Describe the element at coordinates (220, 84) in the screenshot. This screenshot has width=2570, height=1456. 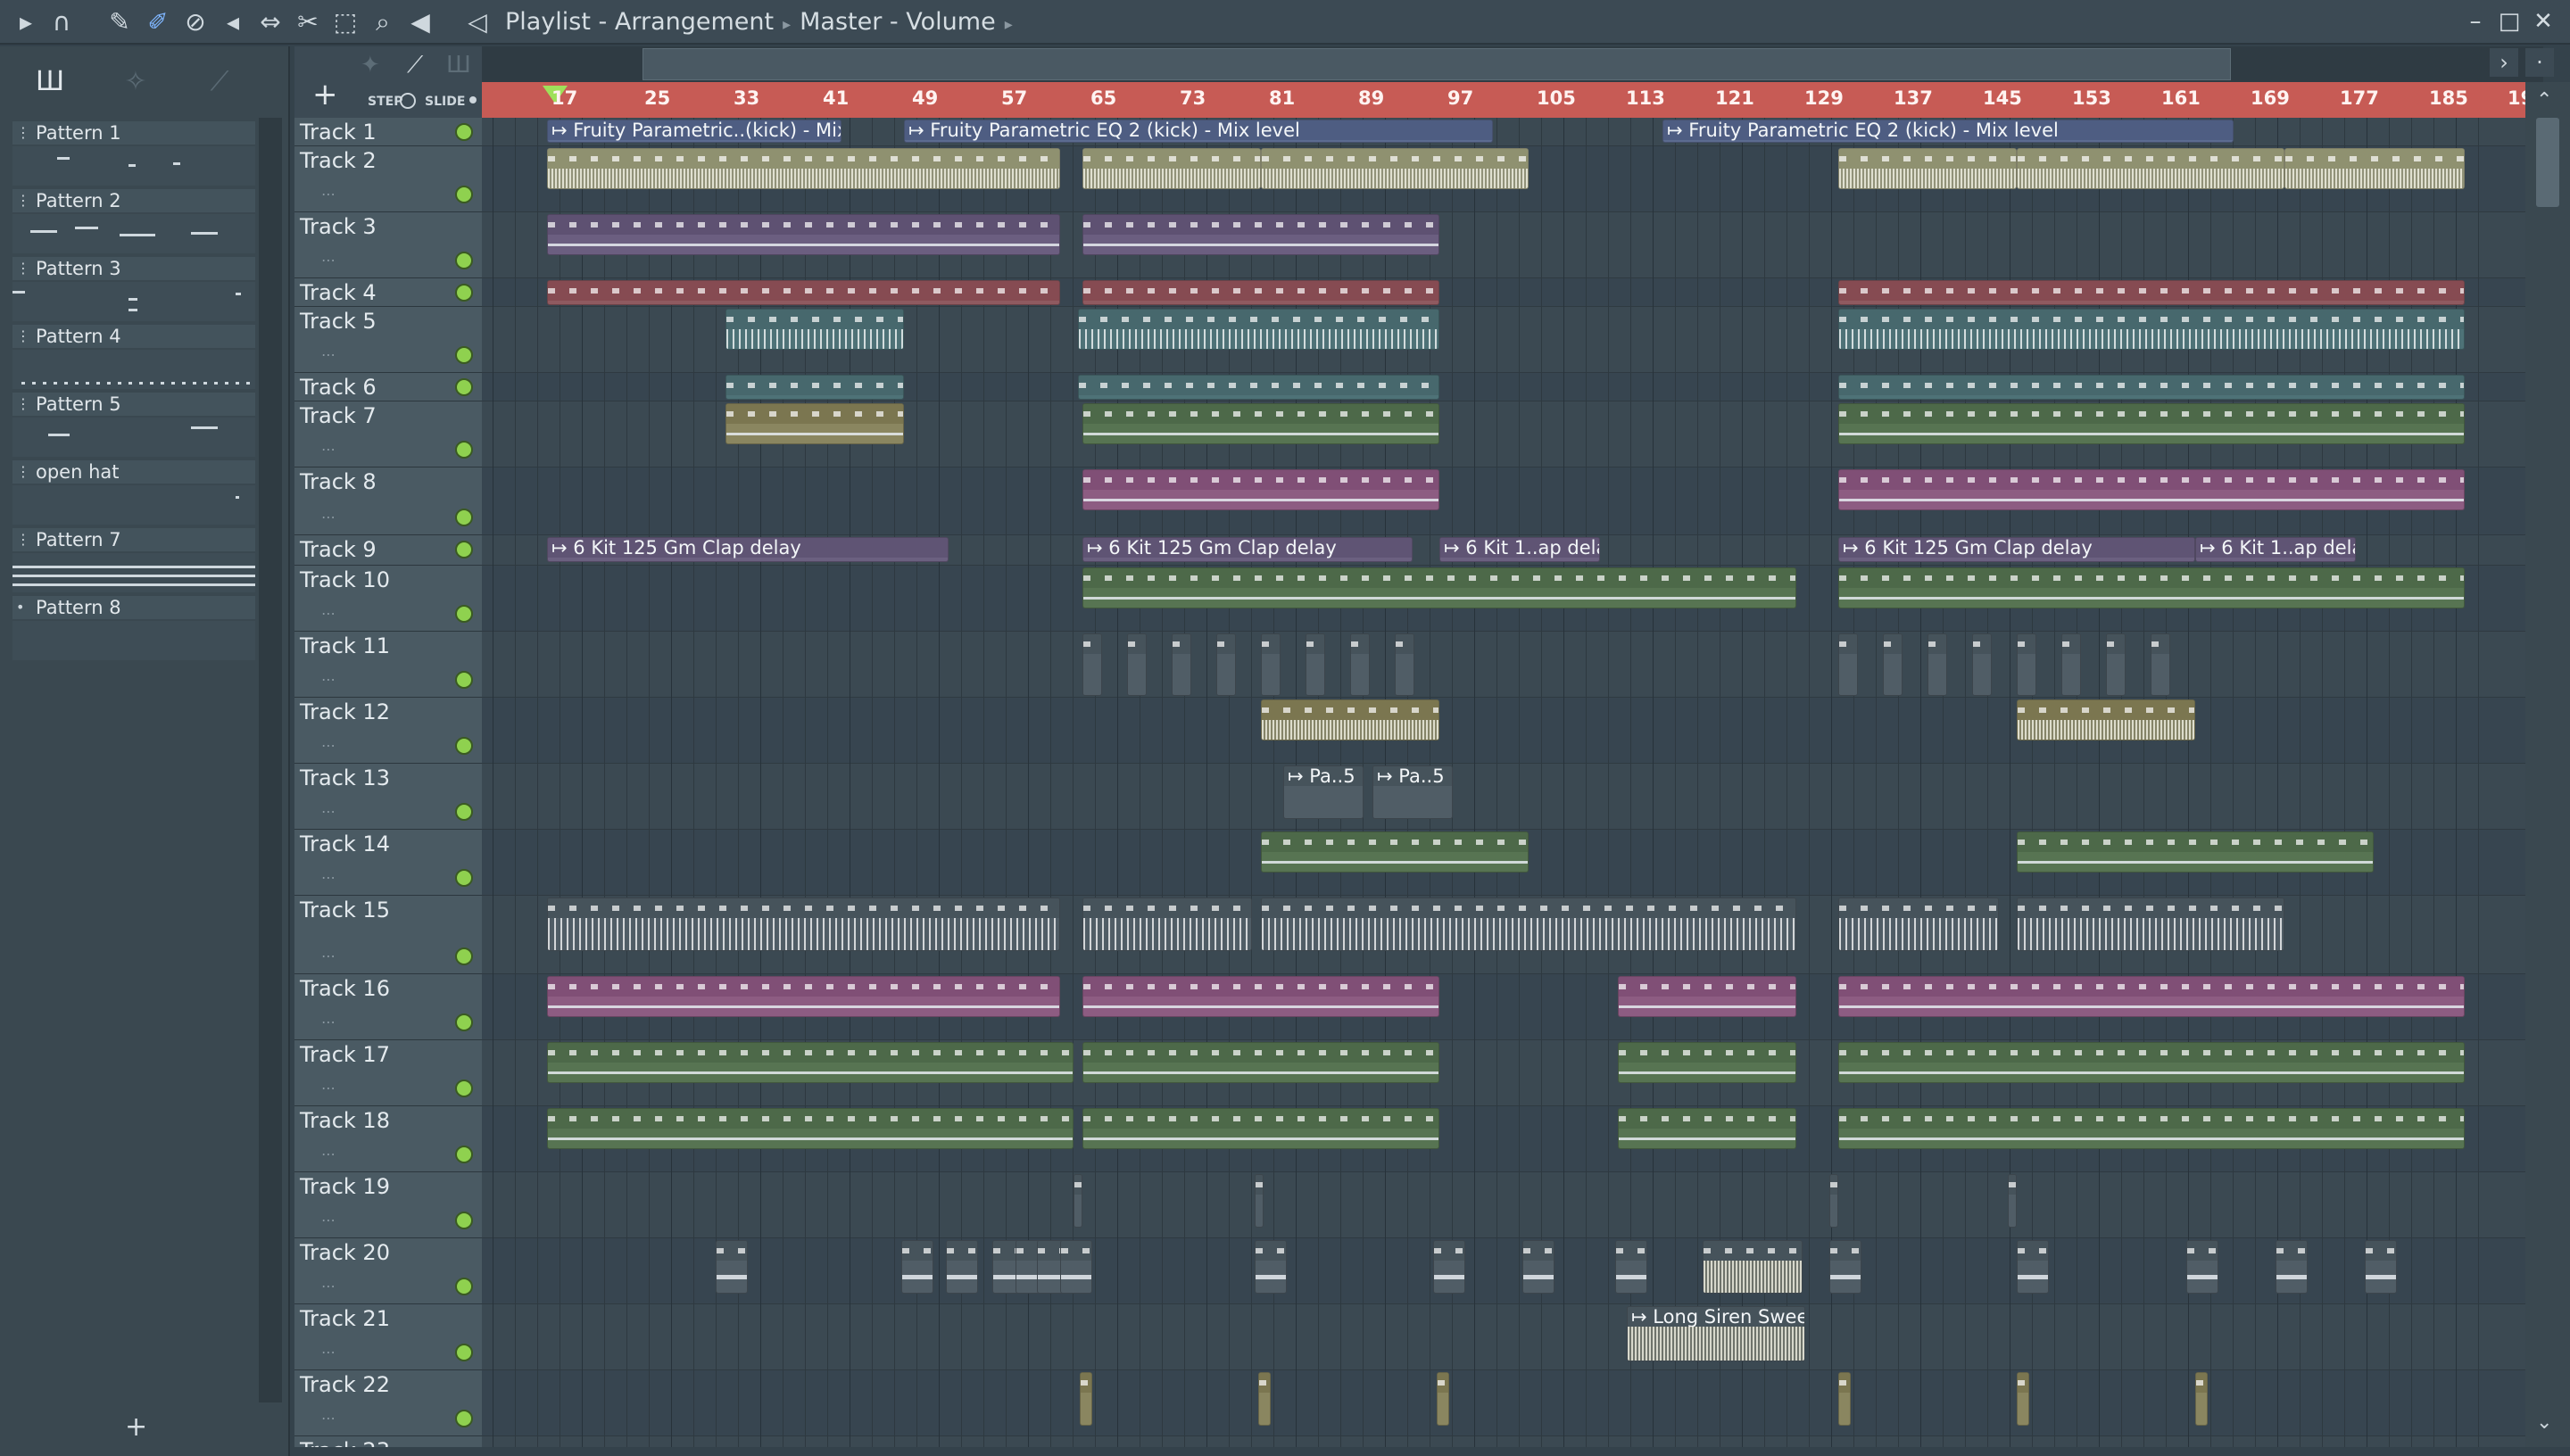
I see `automation-icon: ⟋` at that location.